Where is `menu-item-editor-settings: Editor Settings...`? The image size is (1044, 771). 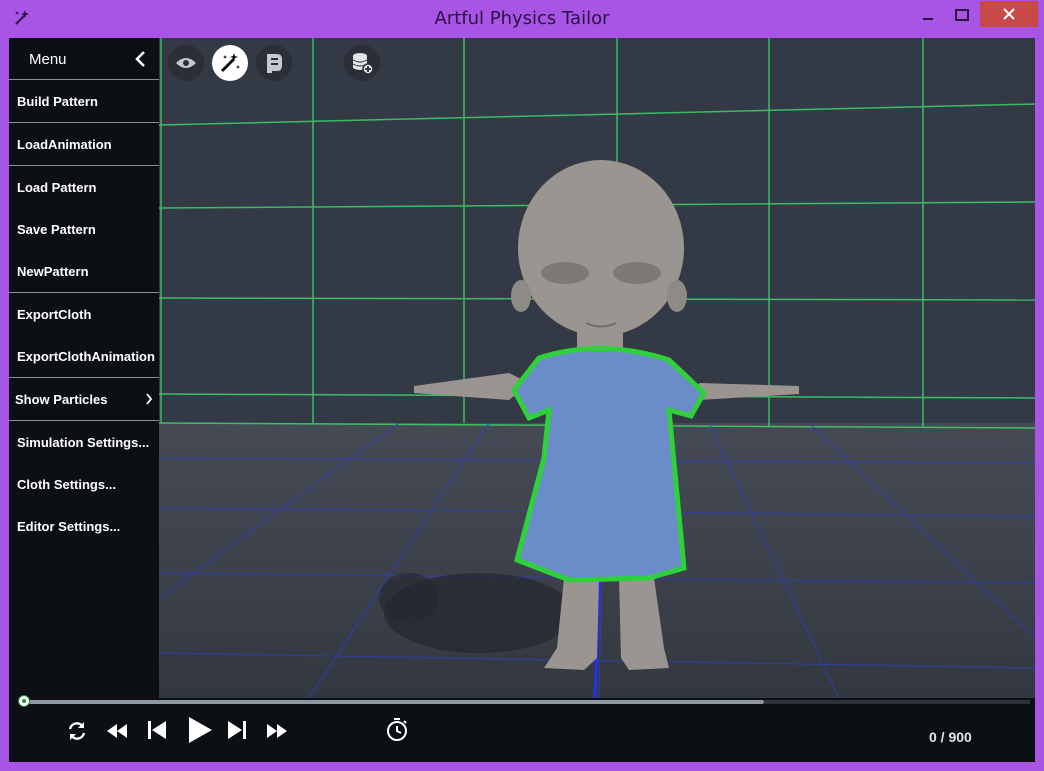 menu-item-editor-settings: Editor Settings... is located at coordinates (84, 526).